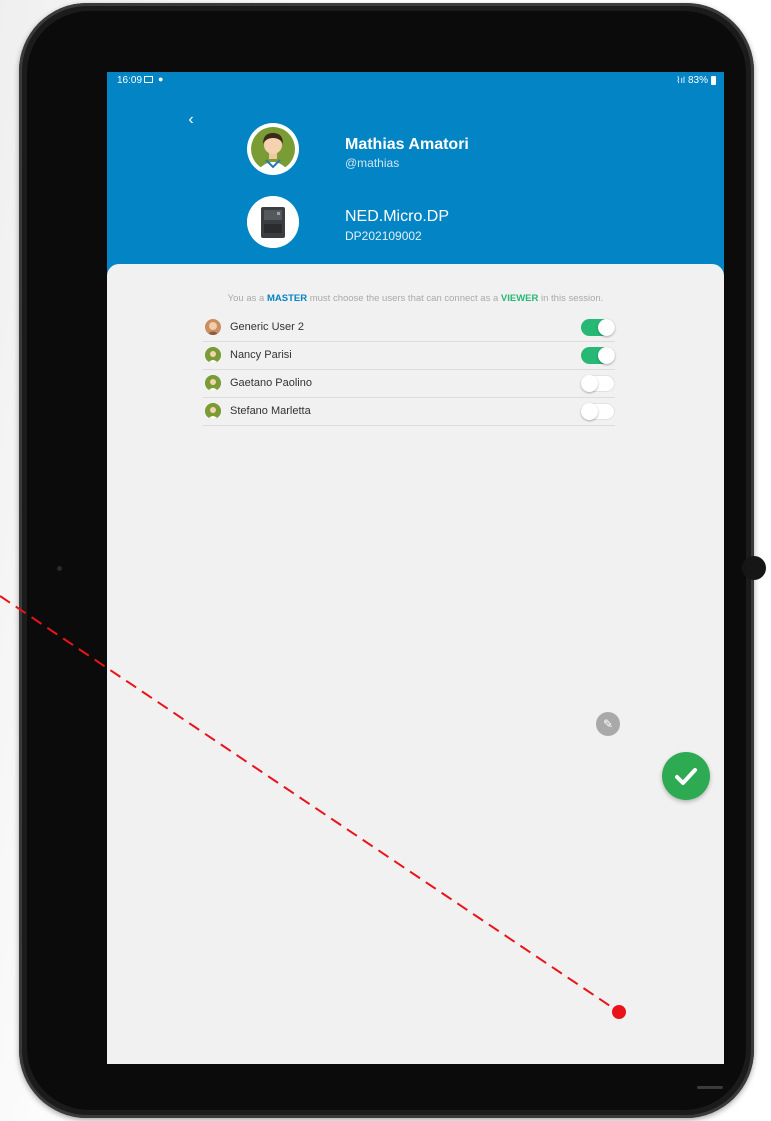 Image resolution: width=771 pixels, height=1121 pixels. I want to click on user-row-name: Generic User 2, so click(267, 327).